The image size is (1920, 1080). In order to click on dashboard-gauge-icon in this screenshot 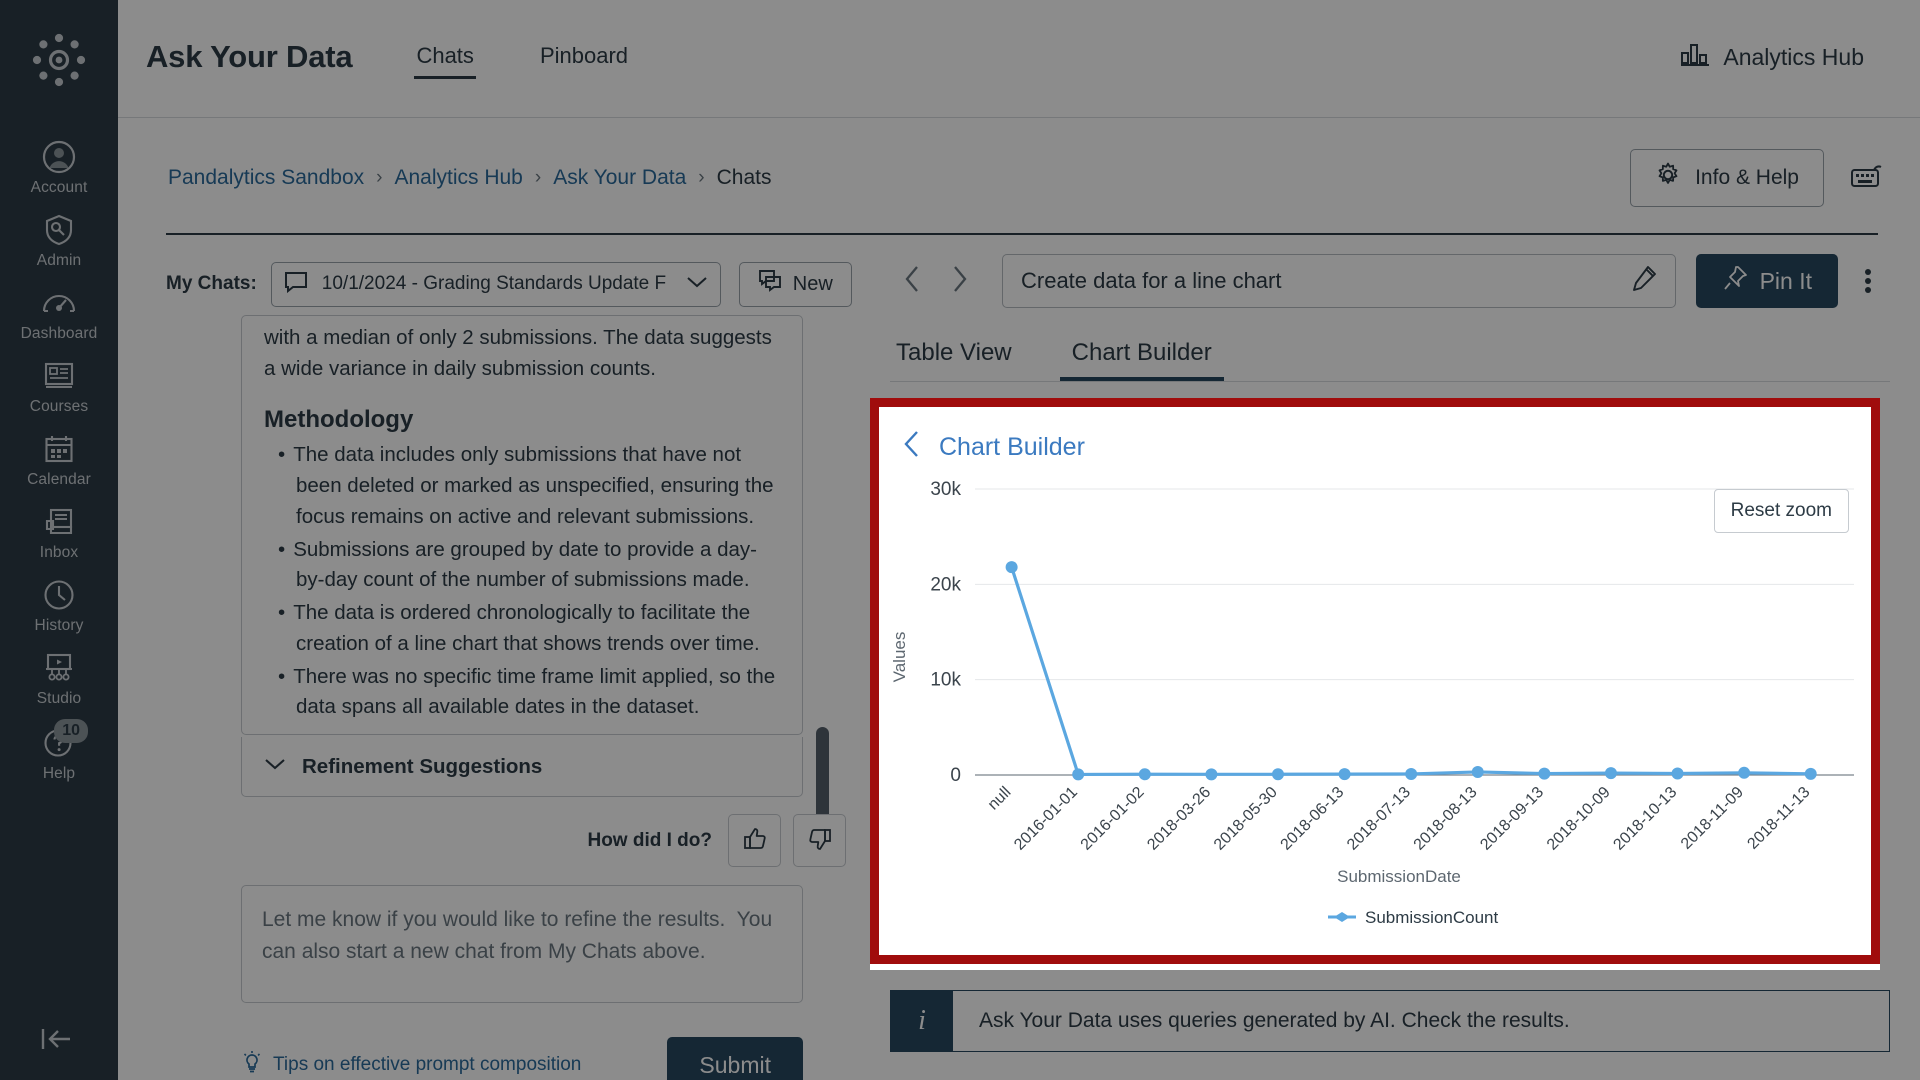, I will do `click(59, 303)`.